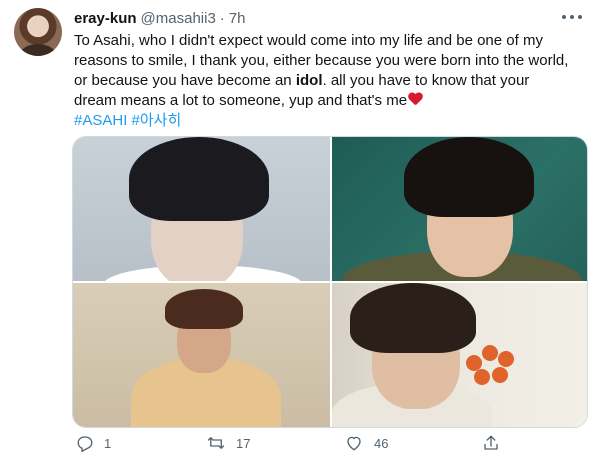 Image resolution: width=600 pixels, height=461 pixels. I want to click on timestamp: 7h, so click(237, 18).